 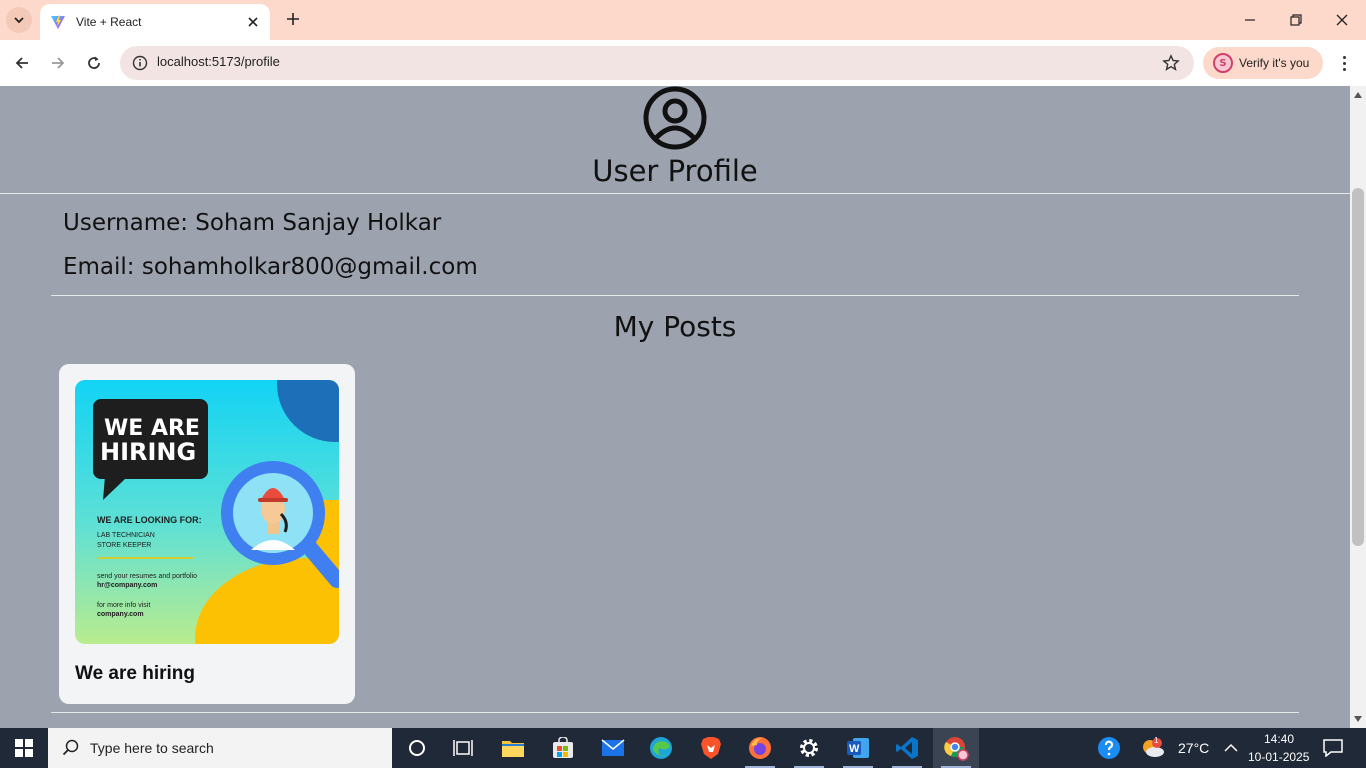 What do you see at coordinates (1274, 63) in the screenshot?
I see `verify-label: Verify it's you` at bounding box center [1274, 63].